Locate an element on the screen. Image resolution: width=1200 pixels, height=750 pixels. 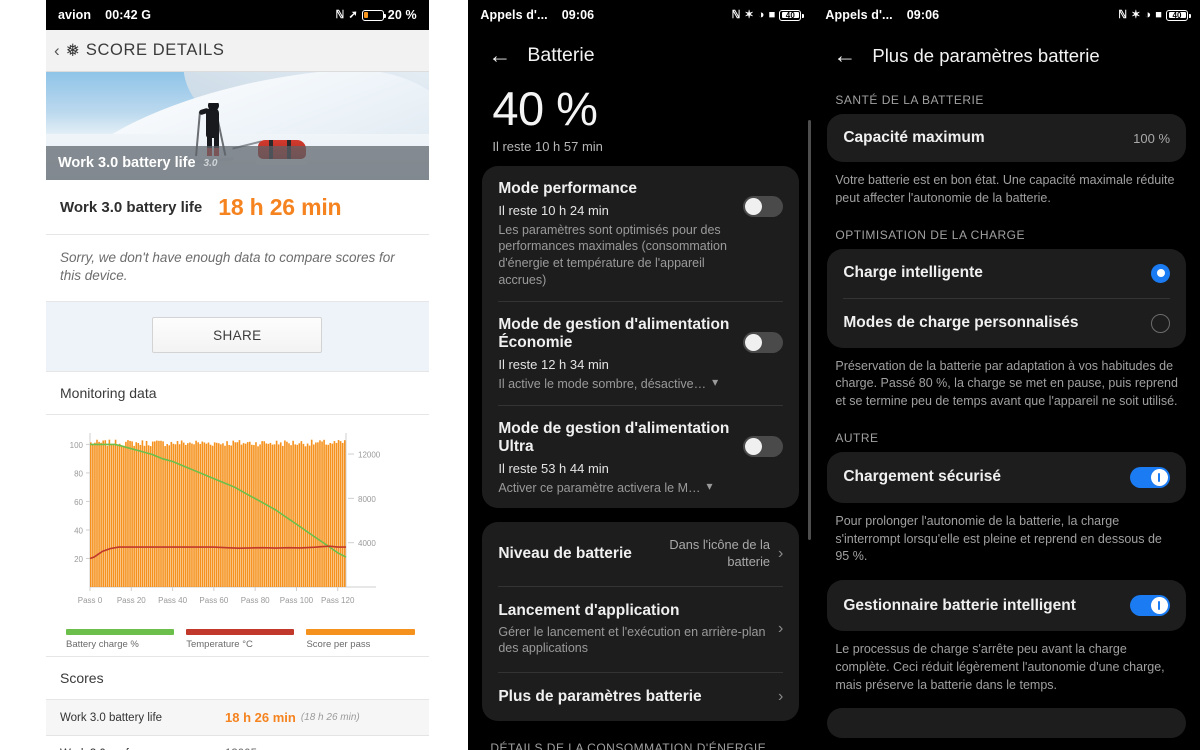
svg-text: 80 is located at coordinates (78, 474).